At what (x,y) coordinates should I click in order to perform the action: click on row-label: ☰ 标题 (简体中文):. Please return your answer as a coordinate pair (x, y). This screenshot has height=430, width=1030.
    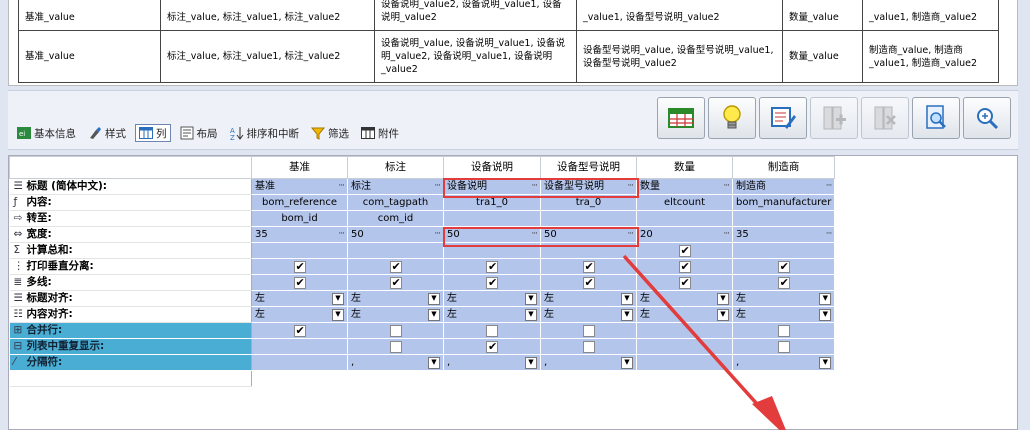
    Looking at the image, I should click on (130, 186).